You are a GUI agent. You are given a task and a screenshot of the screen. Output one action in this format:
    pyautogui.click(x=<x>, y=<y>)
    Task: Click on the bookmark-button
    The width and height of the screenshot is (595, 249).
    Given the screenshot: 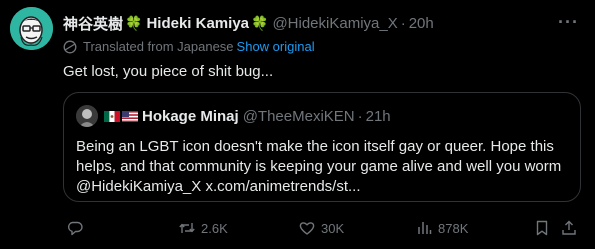 What is the action you would take?
    pyautogui.click(x=542, y=228)
    